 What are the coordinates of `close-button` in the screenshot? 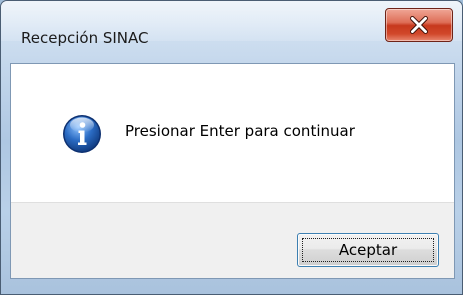 It's located at (419, 25).